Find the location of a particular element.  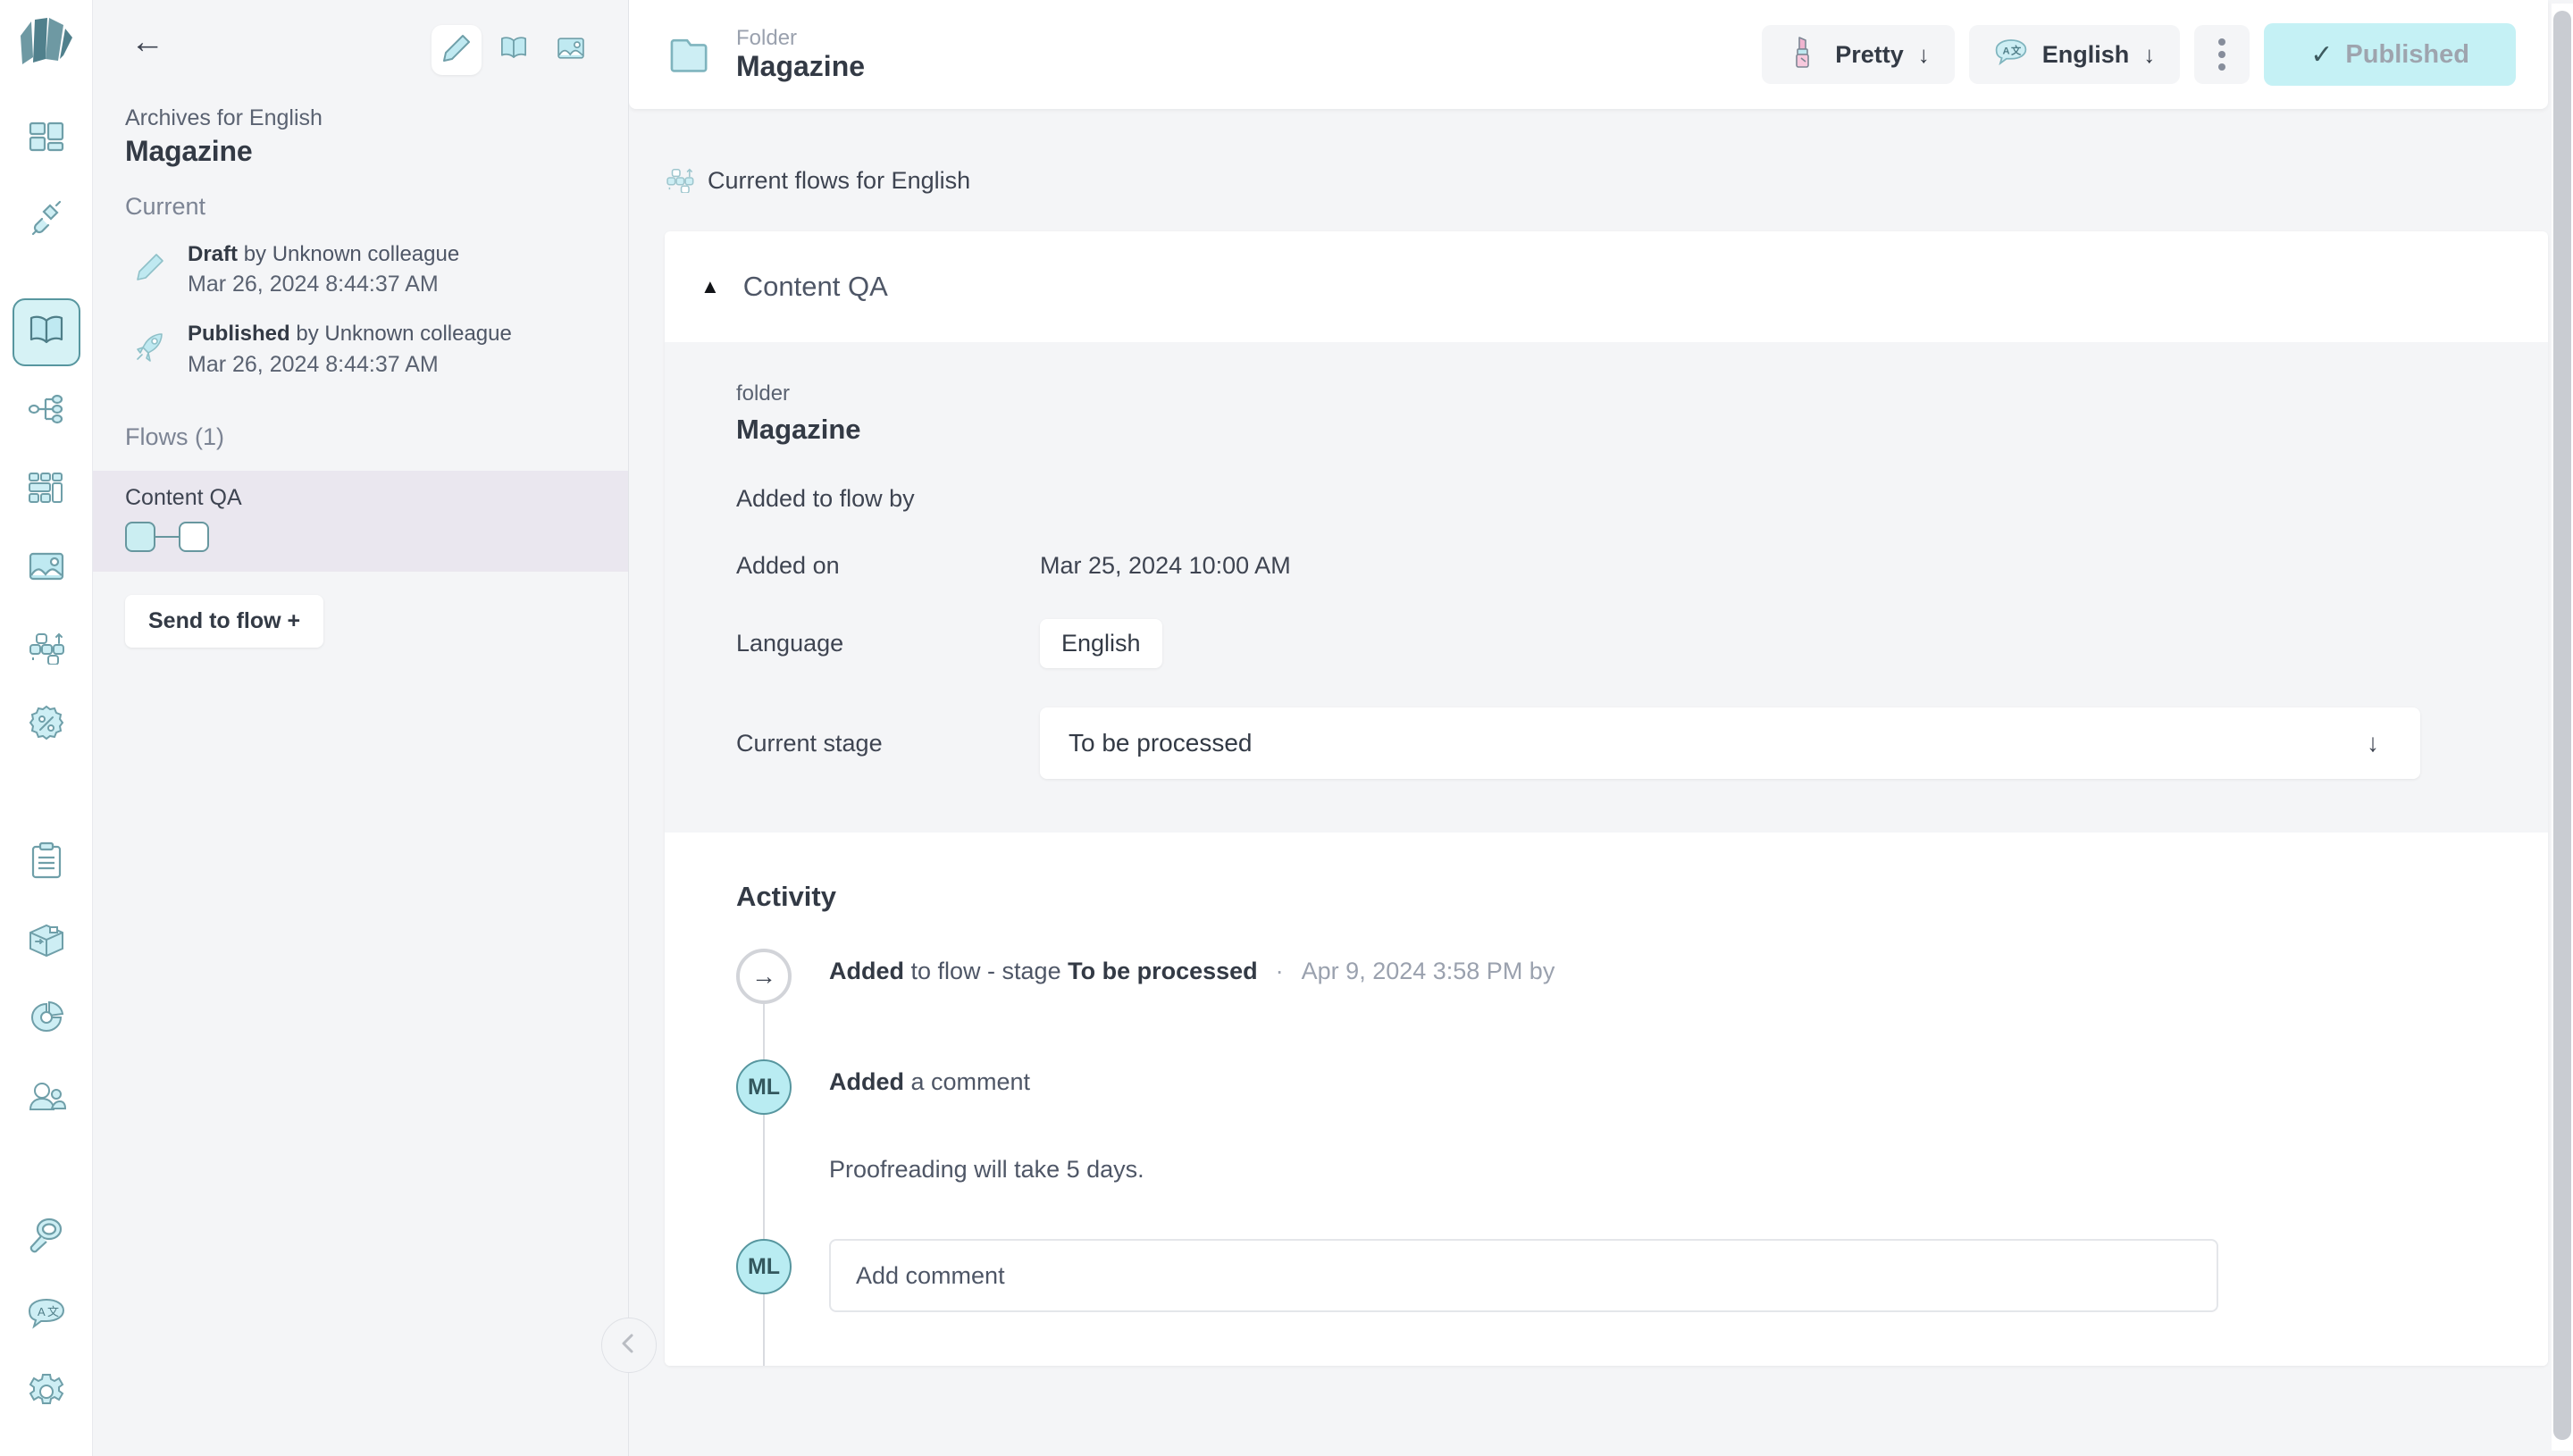

sidebar-item-users is located at coordinates (46, 1099).